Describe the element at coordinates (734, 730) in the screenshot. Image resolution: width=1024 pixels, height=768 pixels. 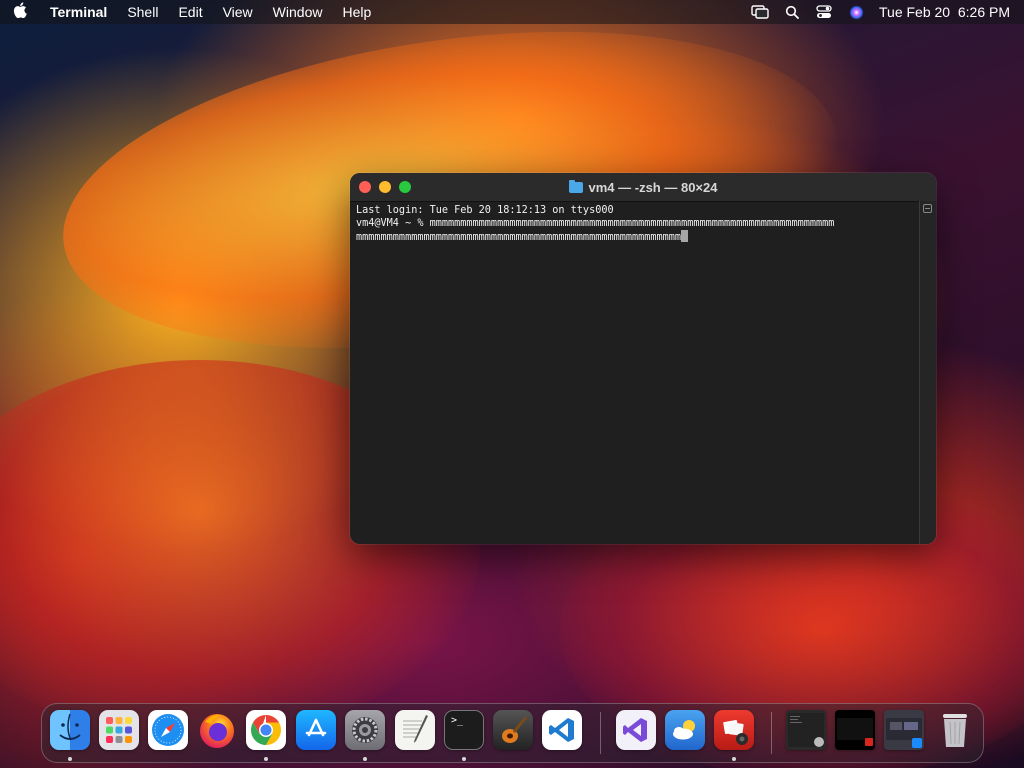
I see `photo-booth-icon` at that location.